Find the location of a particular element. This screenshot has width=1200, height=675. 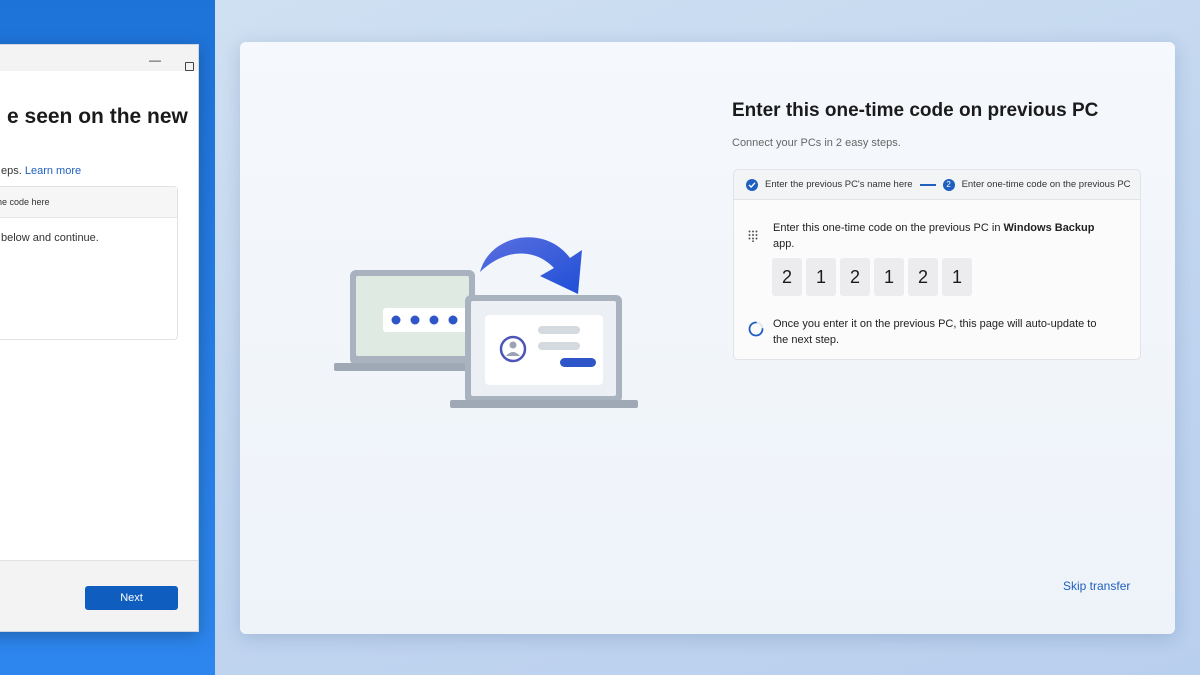

instruction-box-header-text: time code here is located at coordinates (25, 202).